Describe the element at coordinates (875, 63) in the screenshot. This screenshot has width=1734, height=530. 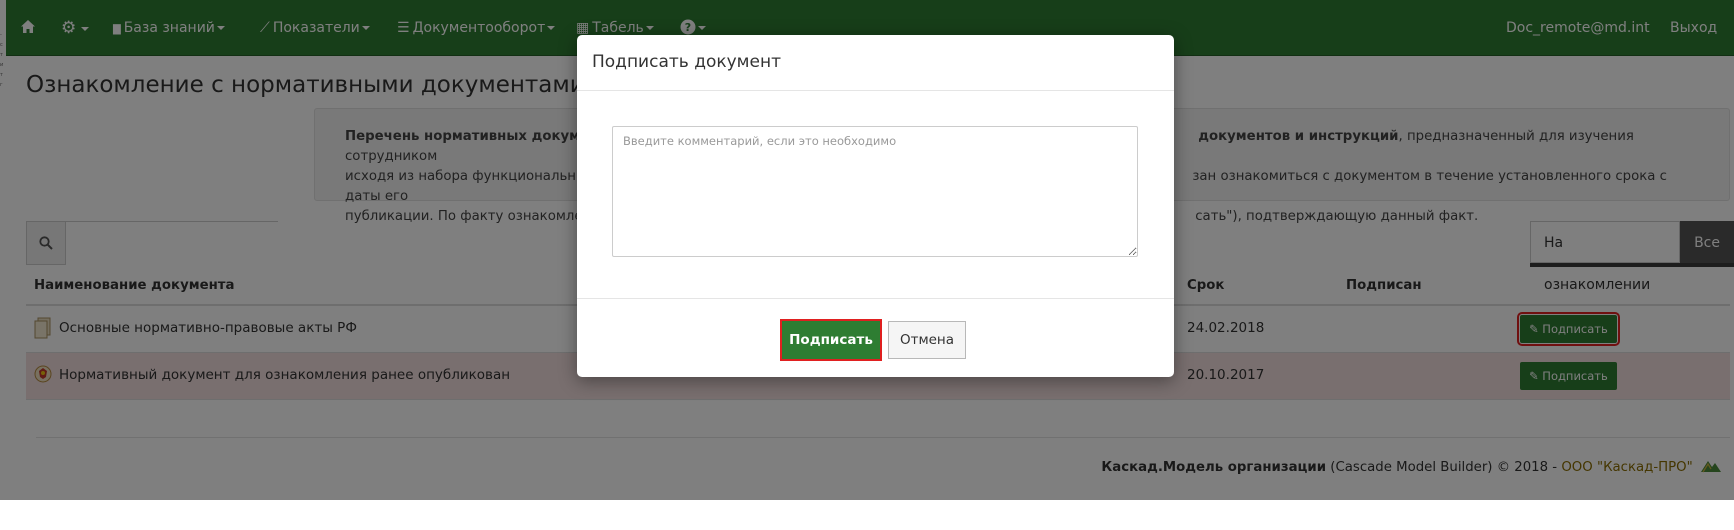
I see `dialog-header: Подписать документ` at that location.